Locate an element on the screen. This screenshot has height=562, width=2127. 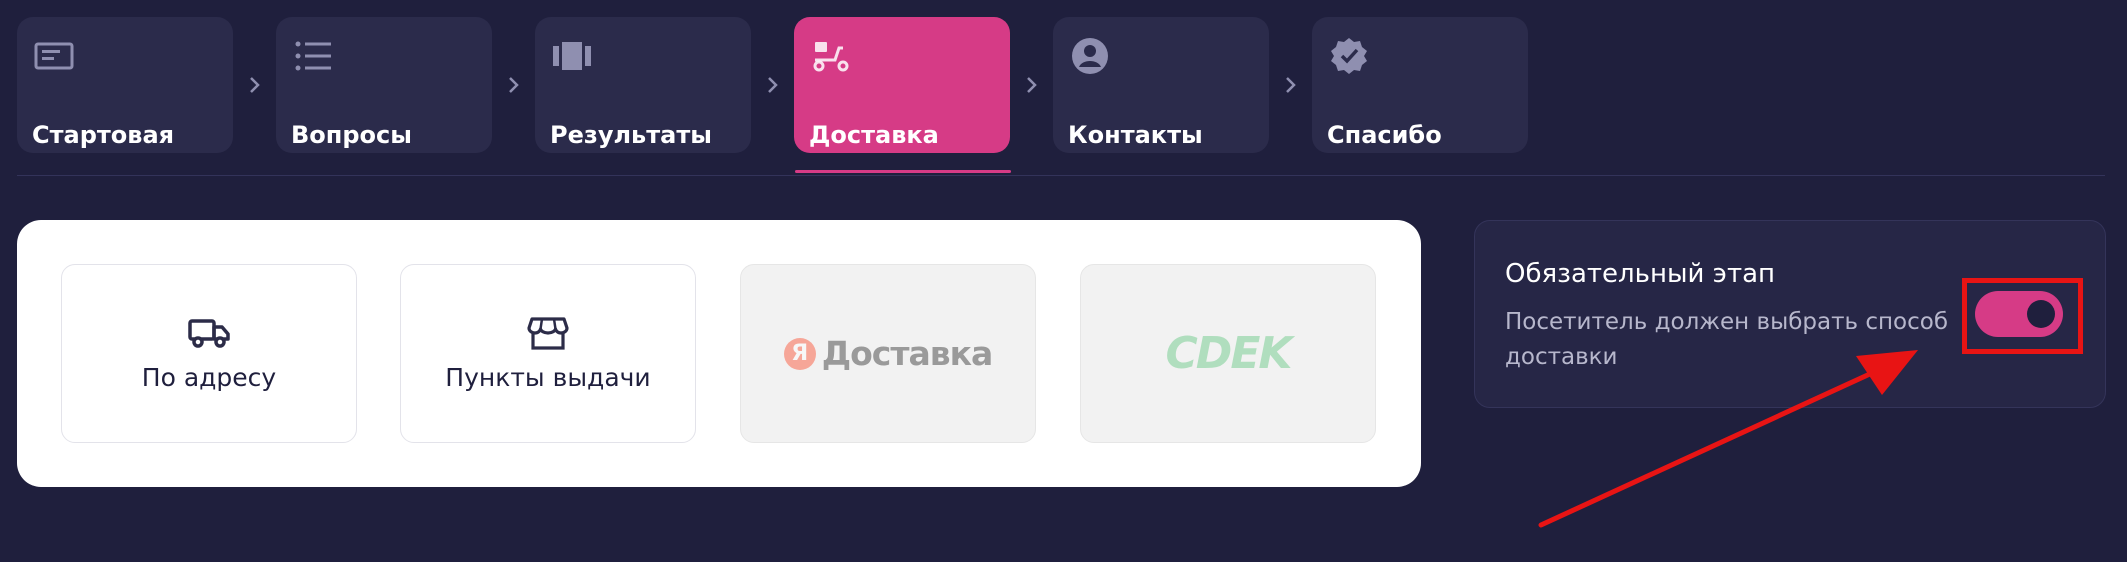
annotation-arrow is located at coordinates (1728, 439).